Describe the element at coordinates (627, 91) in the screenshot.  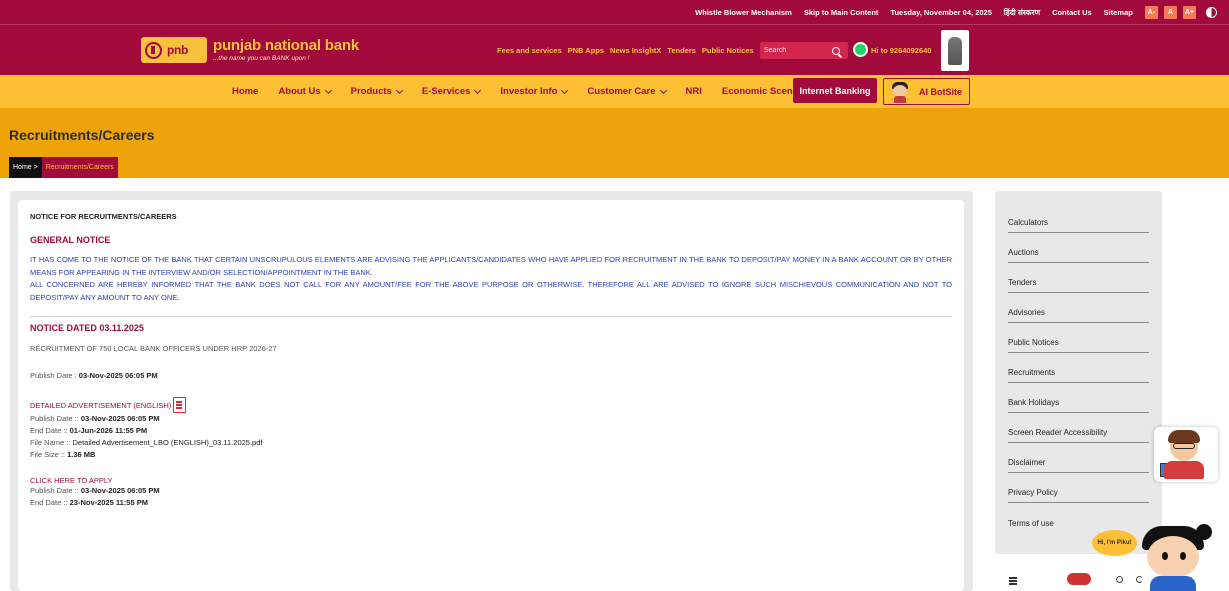
I see `nav-customer-care: Customer Care` at that location.